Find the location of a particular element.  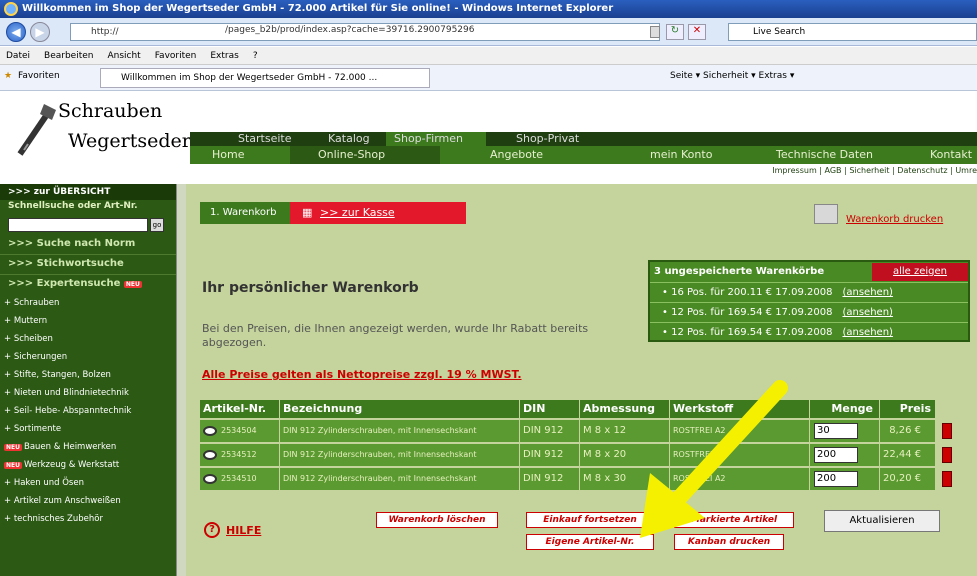

update-button: Aktualisieren is located at coordinates (882, 521).